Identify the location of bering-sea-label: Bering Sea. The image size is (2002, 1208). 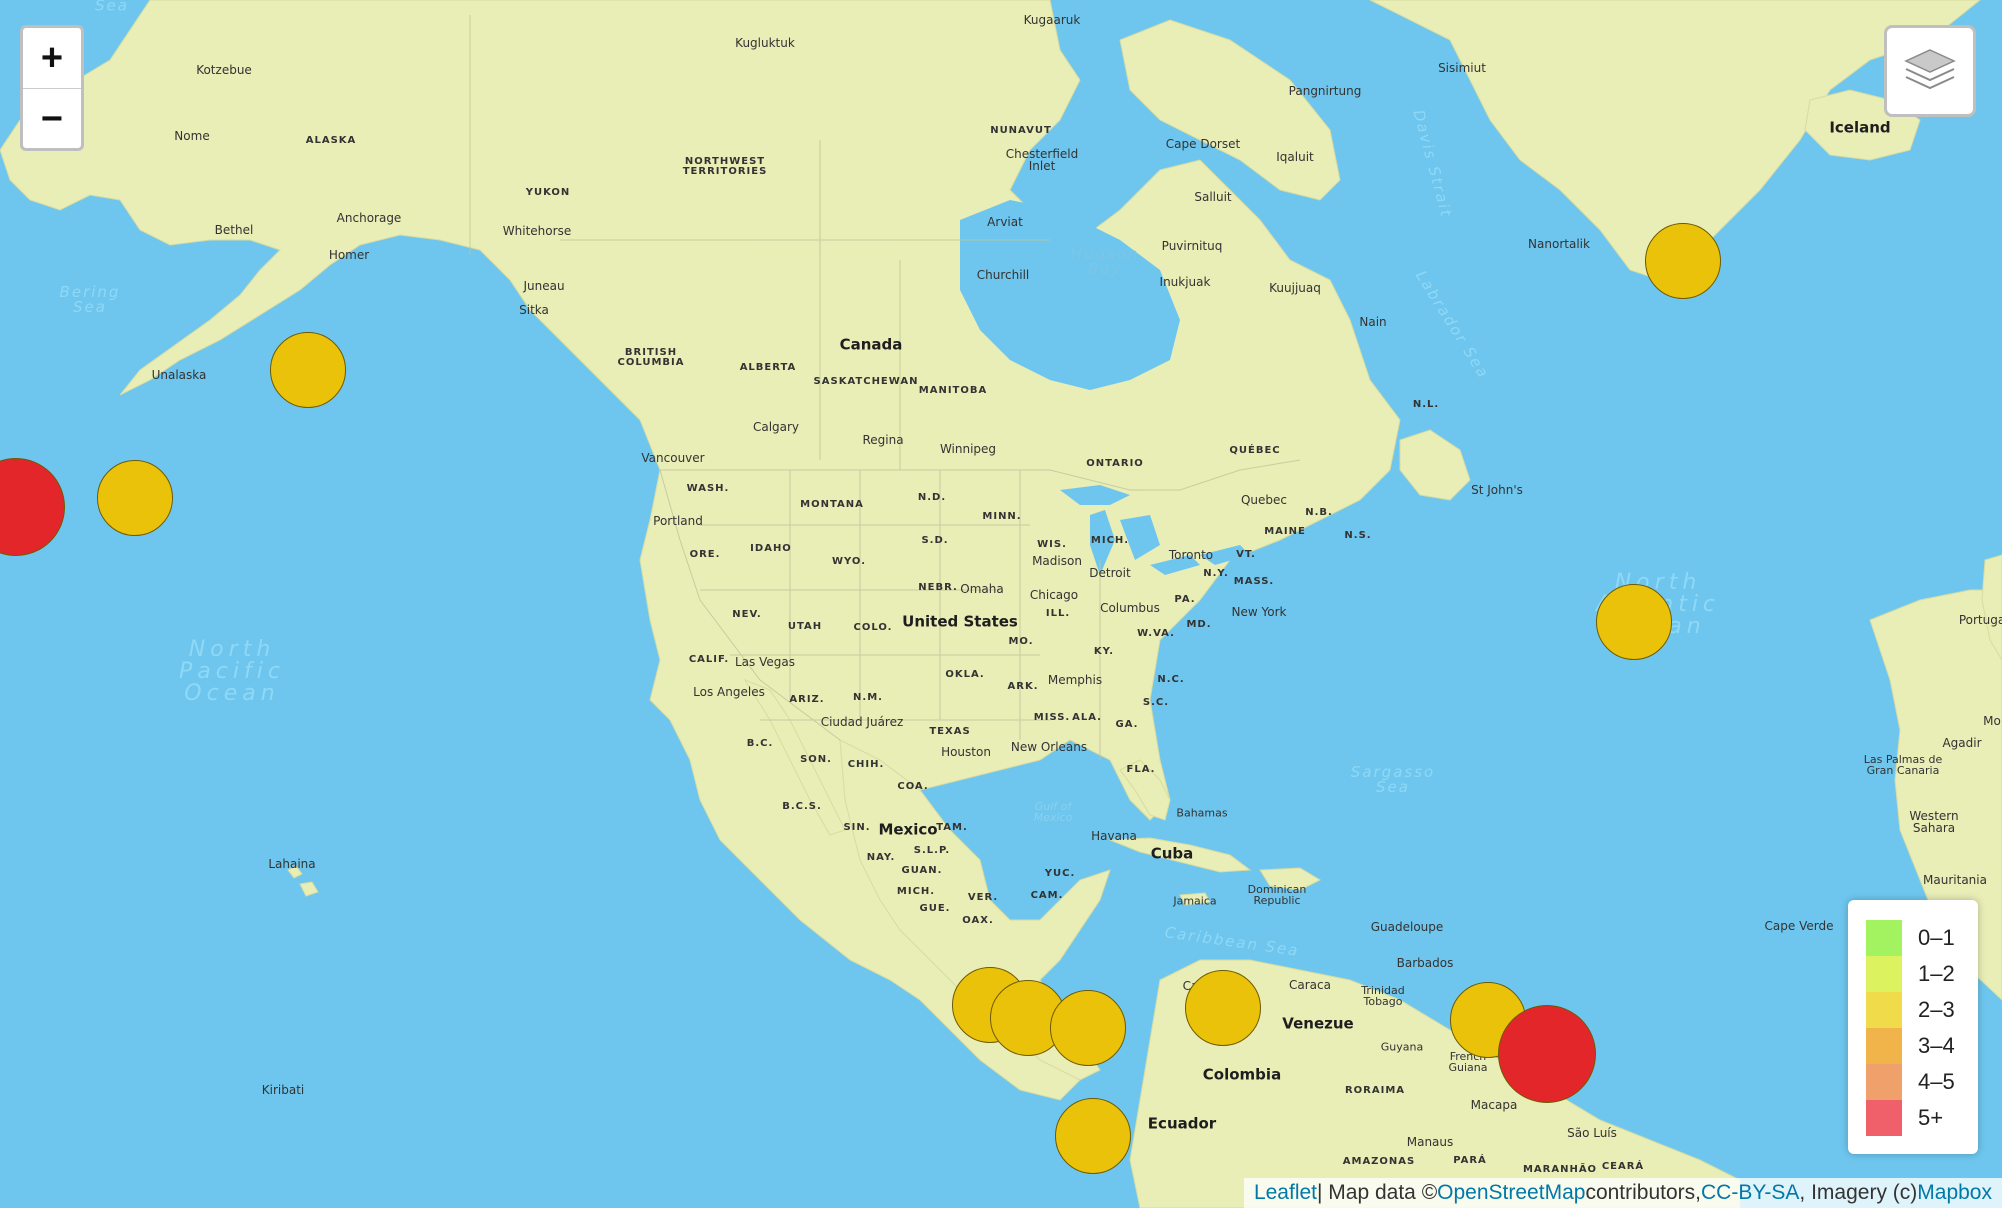
(90, 299).